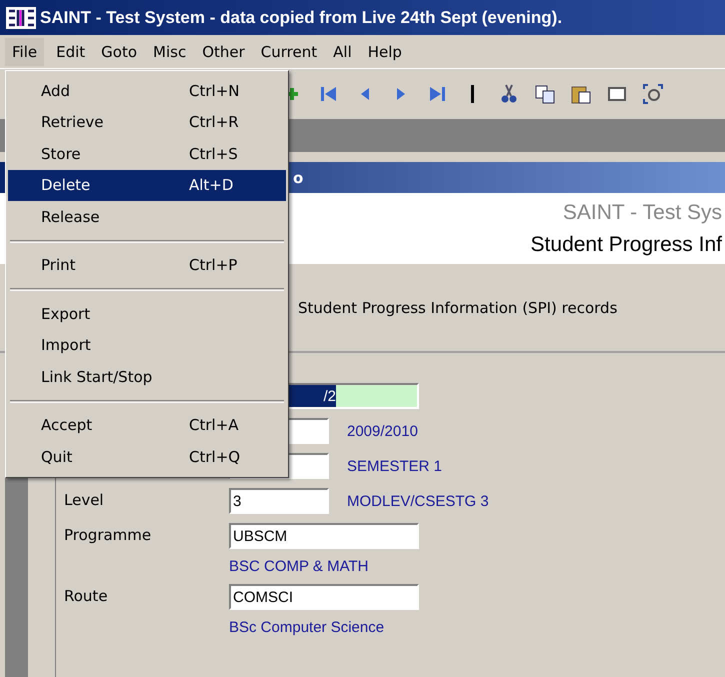 This screenshot has height=677, width=725. Describe the element at coordinates (108, 534) in the screenshot. I see `field-label: Programme` at that location.